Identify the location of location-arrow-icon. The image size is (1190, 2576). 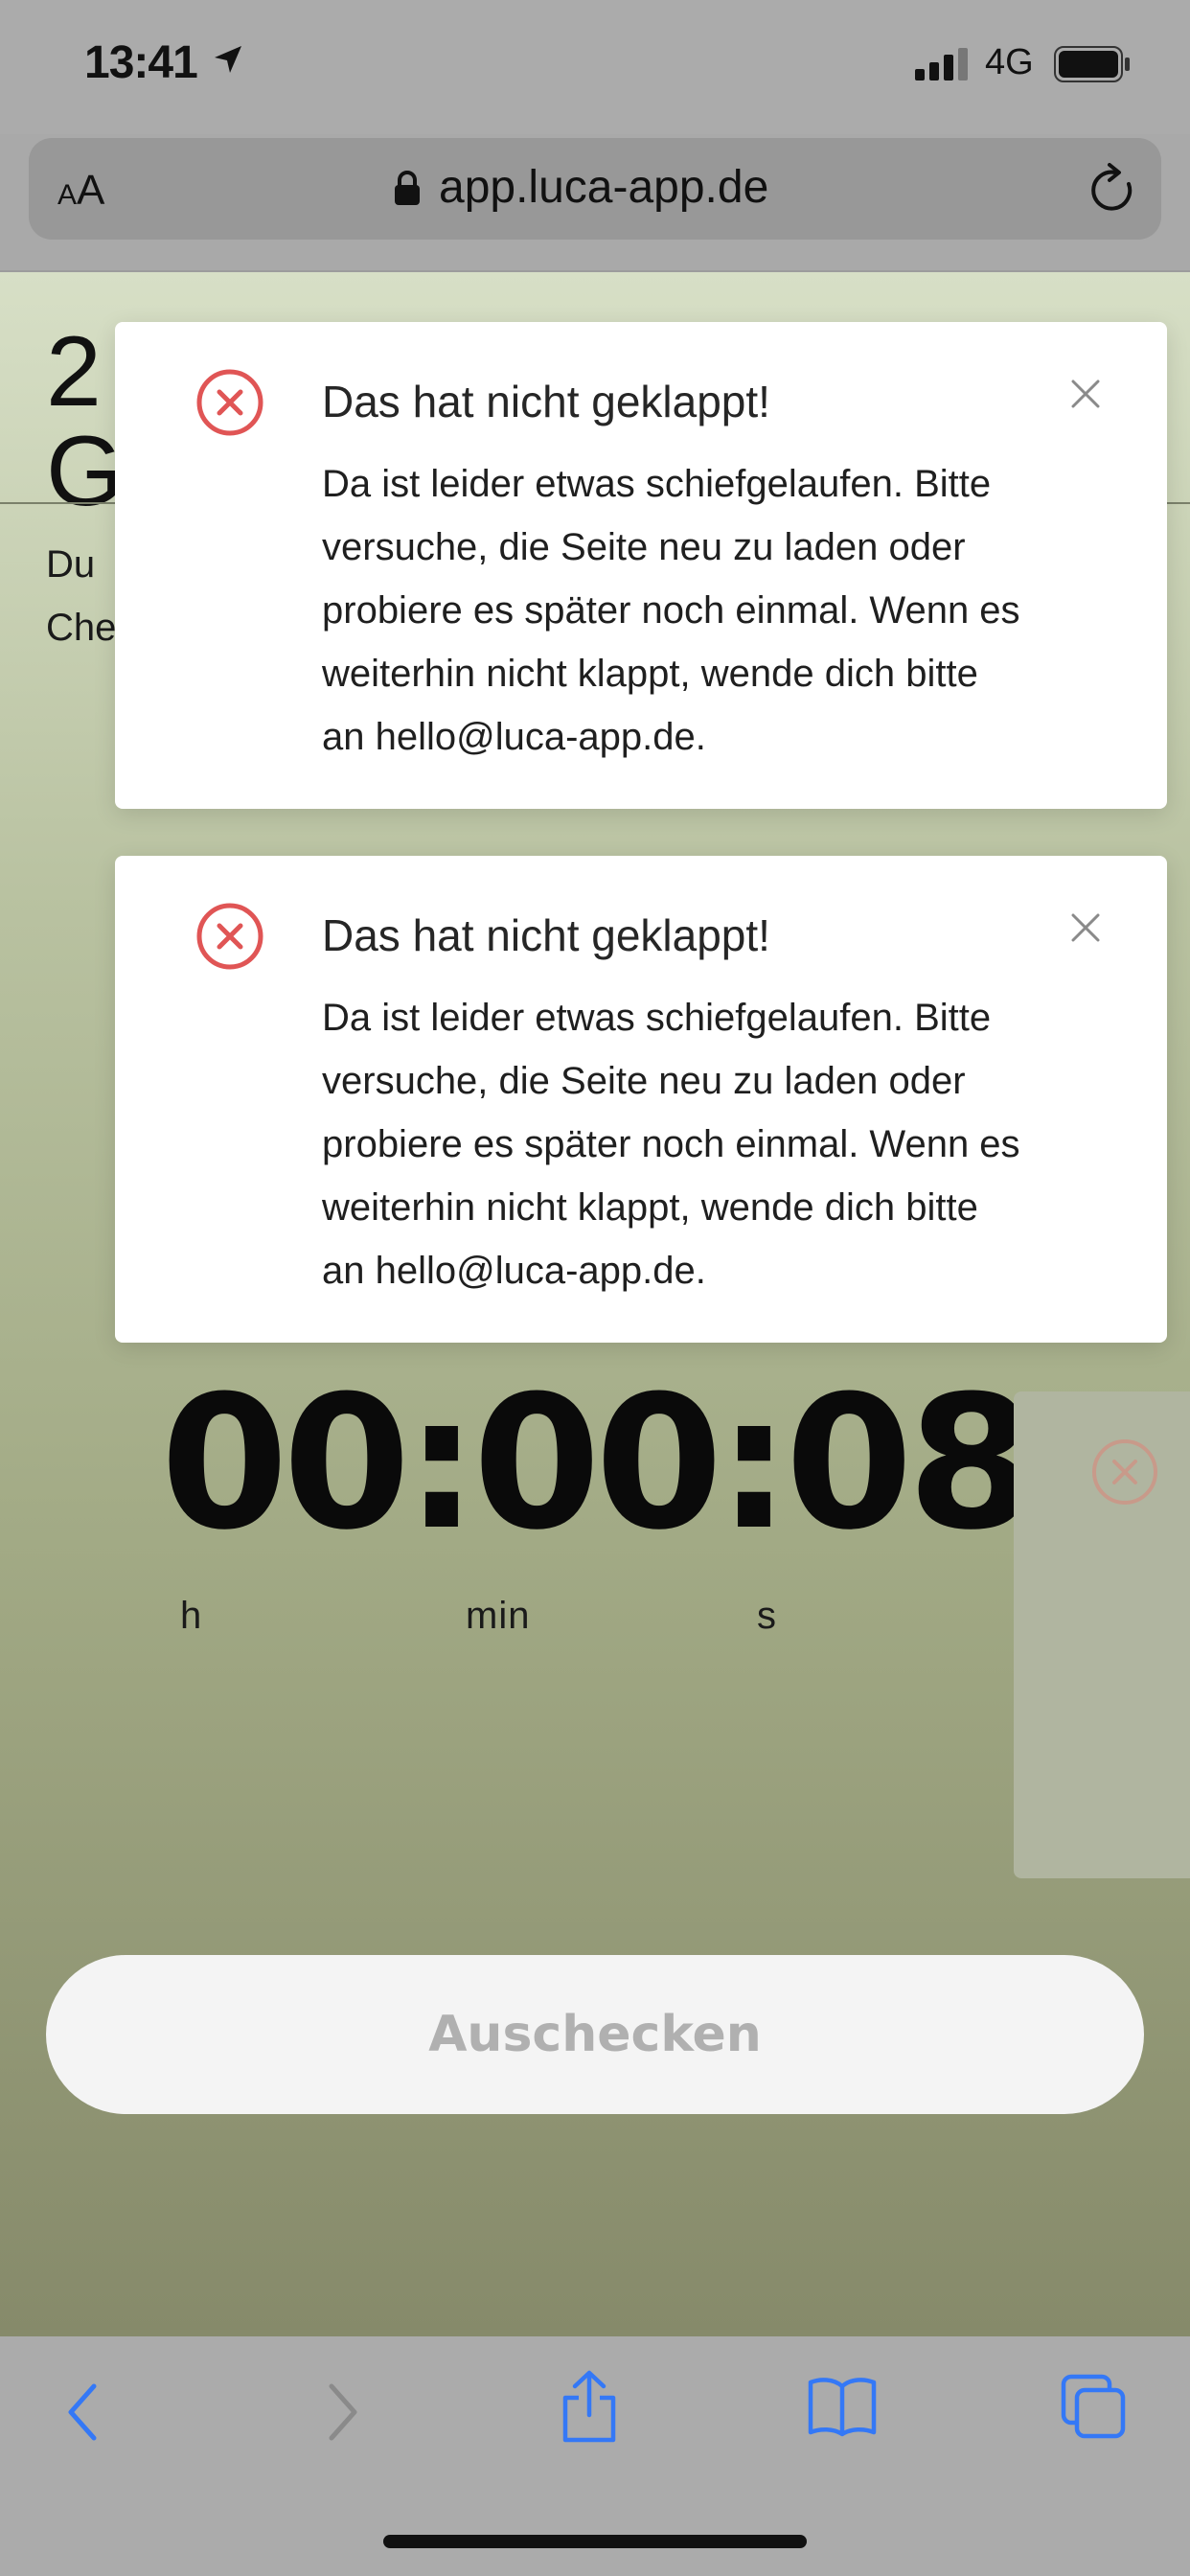
(228, 59).